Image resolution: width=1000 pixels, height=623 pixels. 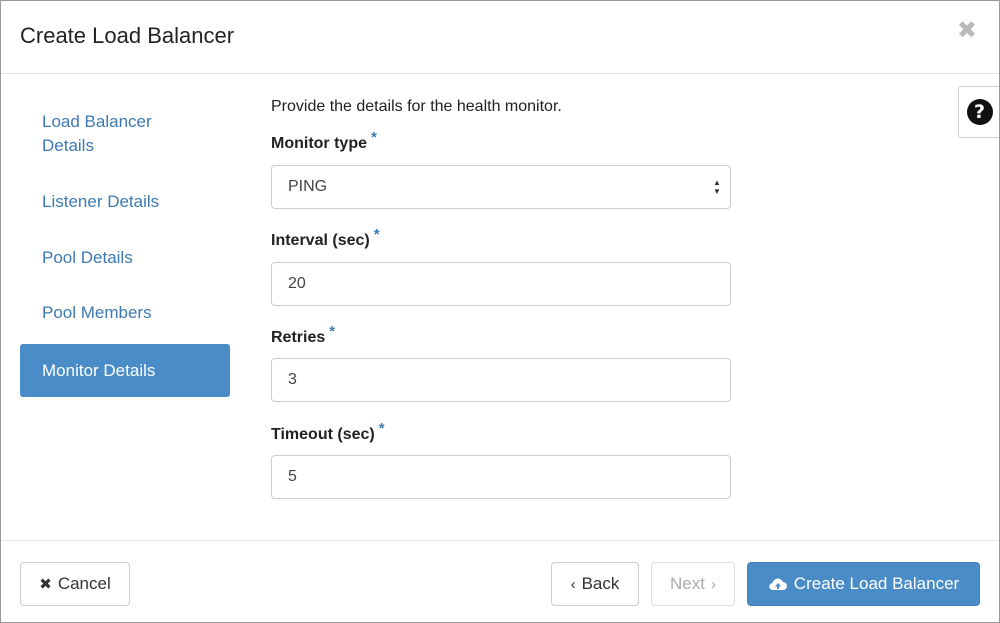 I want to click on retries-input: 3, so click(x=501, y=380).